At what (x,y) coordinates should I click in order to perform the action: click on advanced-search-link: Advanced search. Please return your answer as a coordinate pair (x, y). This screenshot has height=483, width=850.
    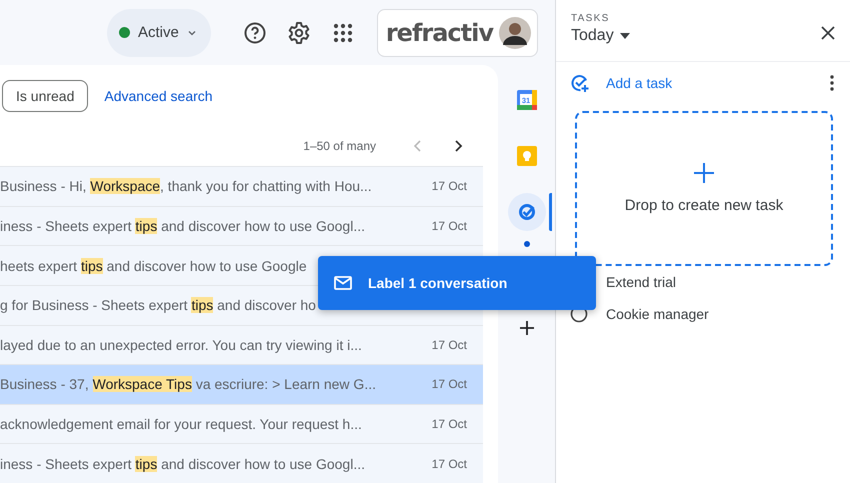
    Looking at the image, I should click on (158, 96).